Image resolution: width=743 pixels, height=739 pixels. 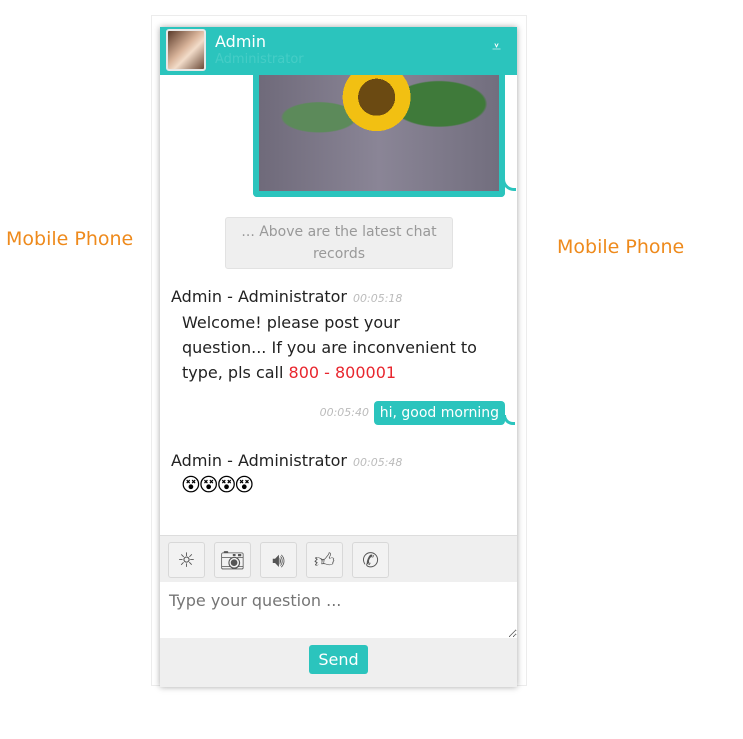 What do you see at coordinates (378, 298) in the screenshot?
I see `timestamp: 00:05:18` at bounding box center [378, 298].